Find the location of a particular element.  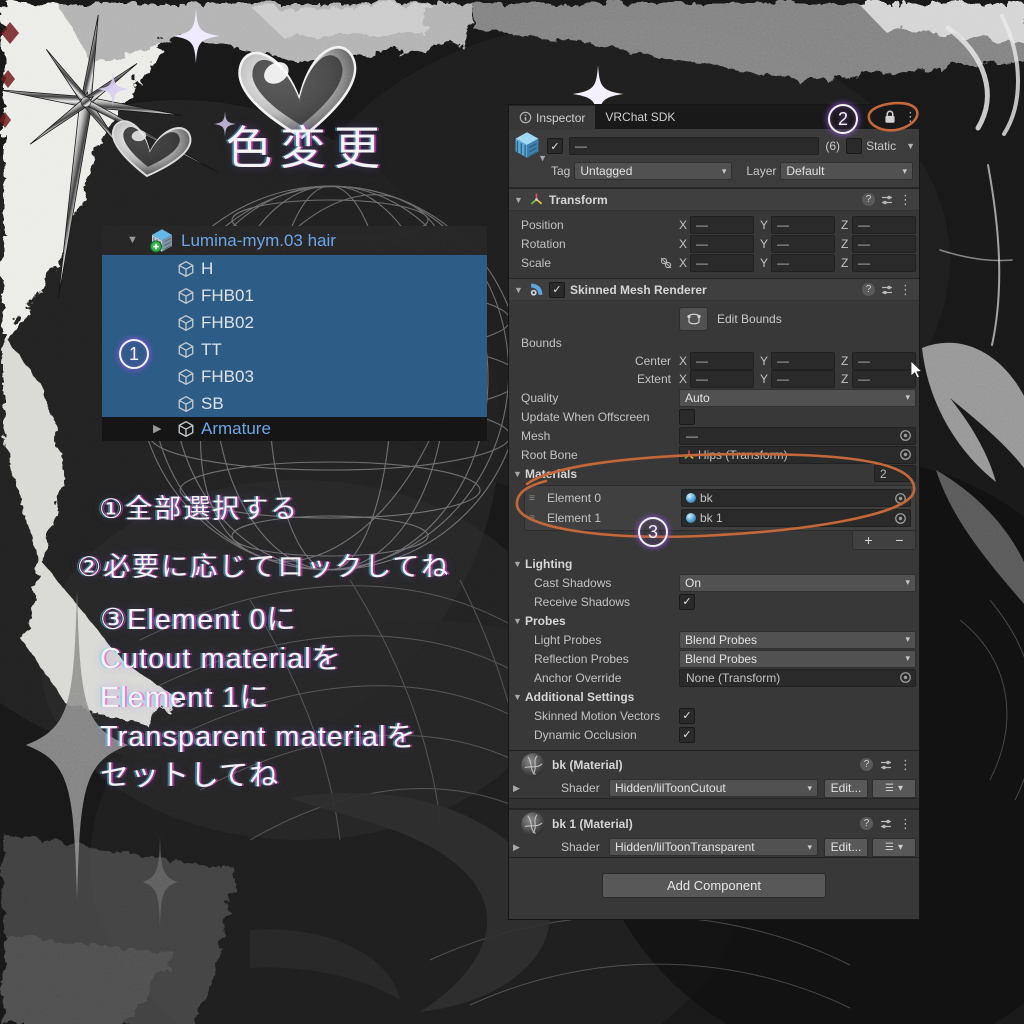

tab-inspector: Inspector is located at coordinates (552, 117).